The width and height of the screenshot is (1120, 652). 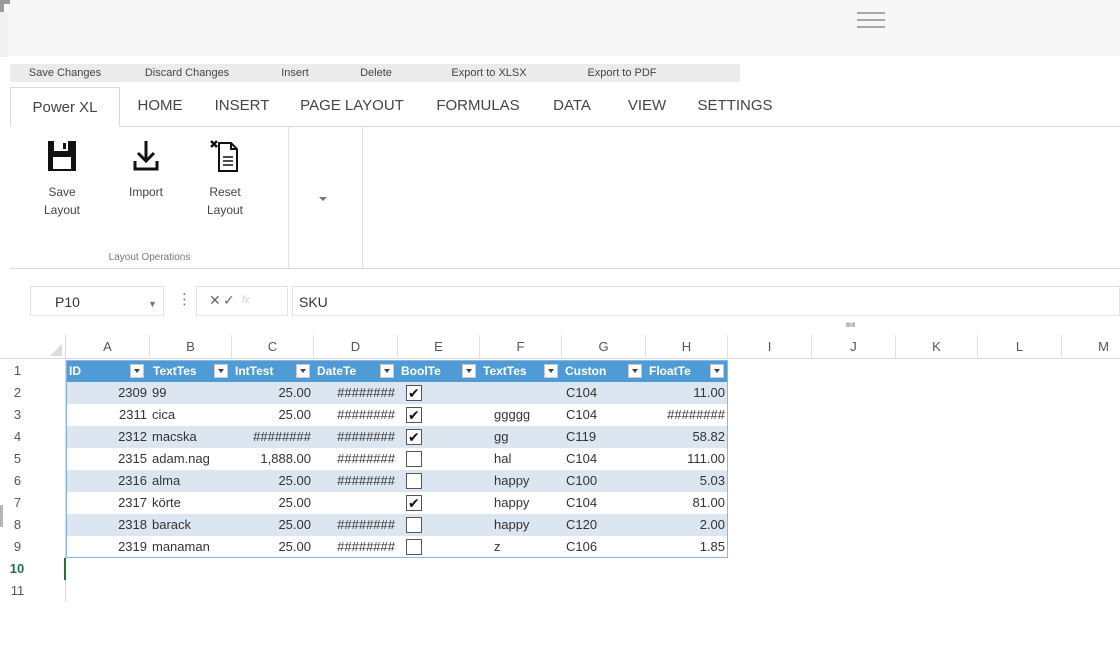 I want to click on discard-changes-button: Discard Changes, so click(x=187, y=73).